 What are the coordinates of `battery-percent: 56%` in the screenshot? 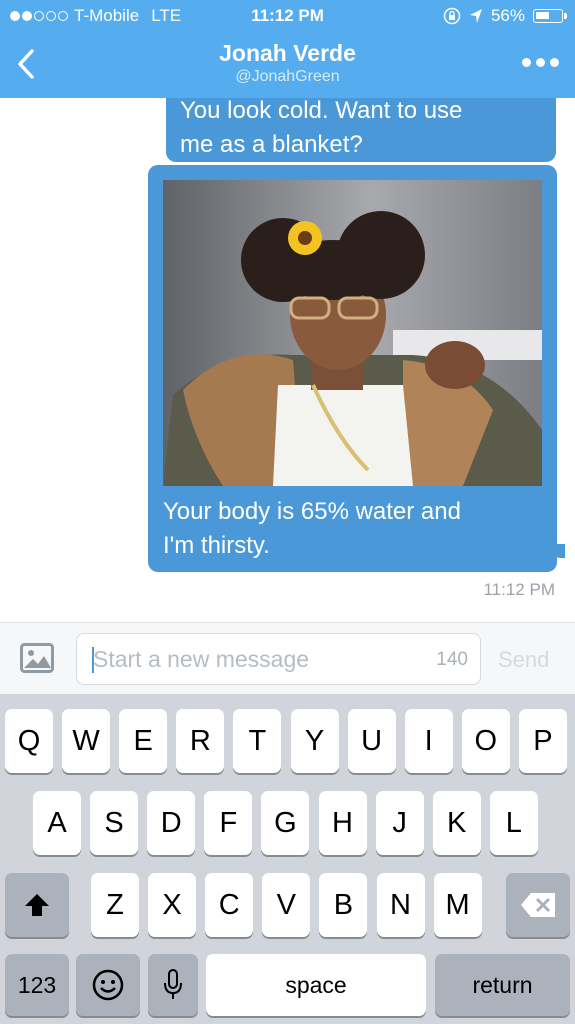 It's located at (507, 15).